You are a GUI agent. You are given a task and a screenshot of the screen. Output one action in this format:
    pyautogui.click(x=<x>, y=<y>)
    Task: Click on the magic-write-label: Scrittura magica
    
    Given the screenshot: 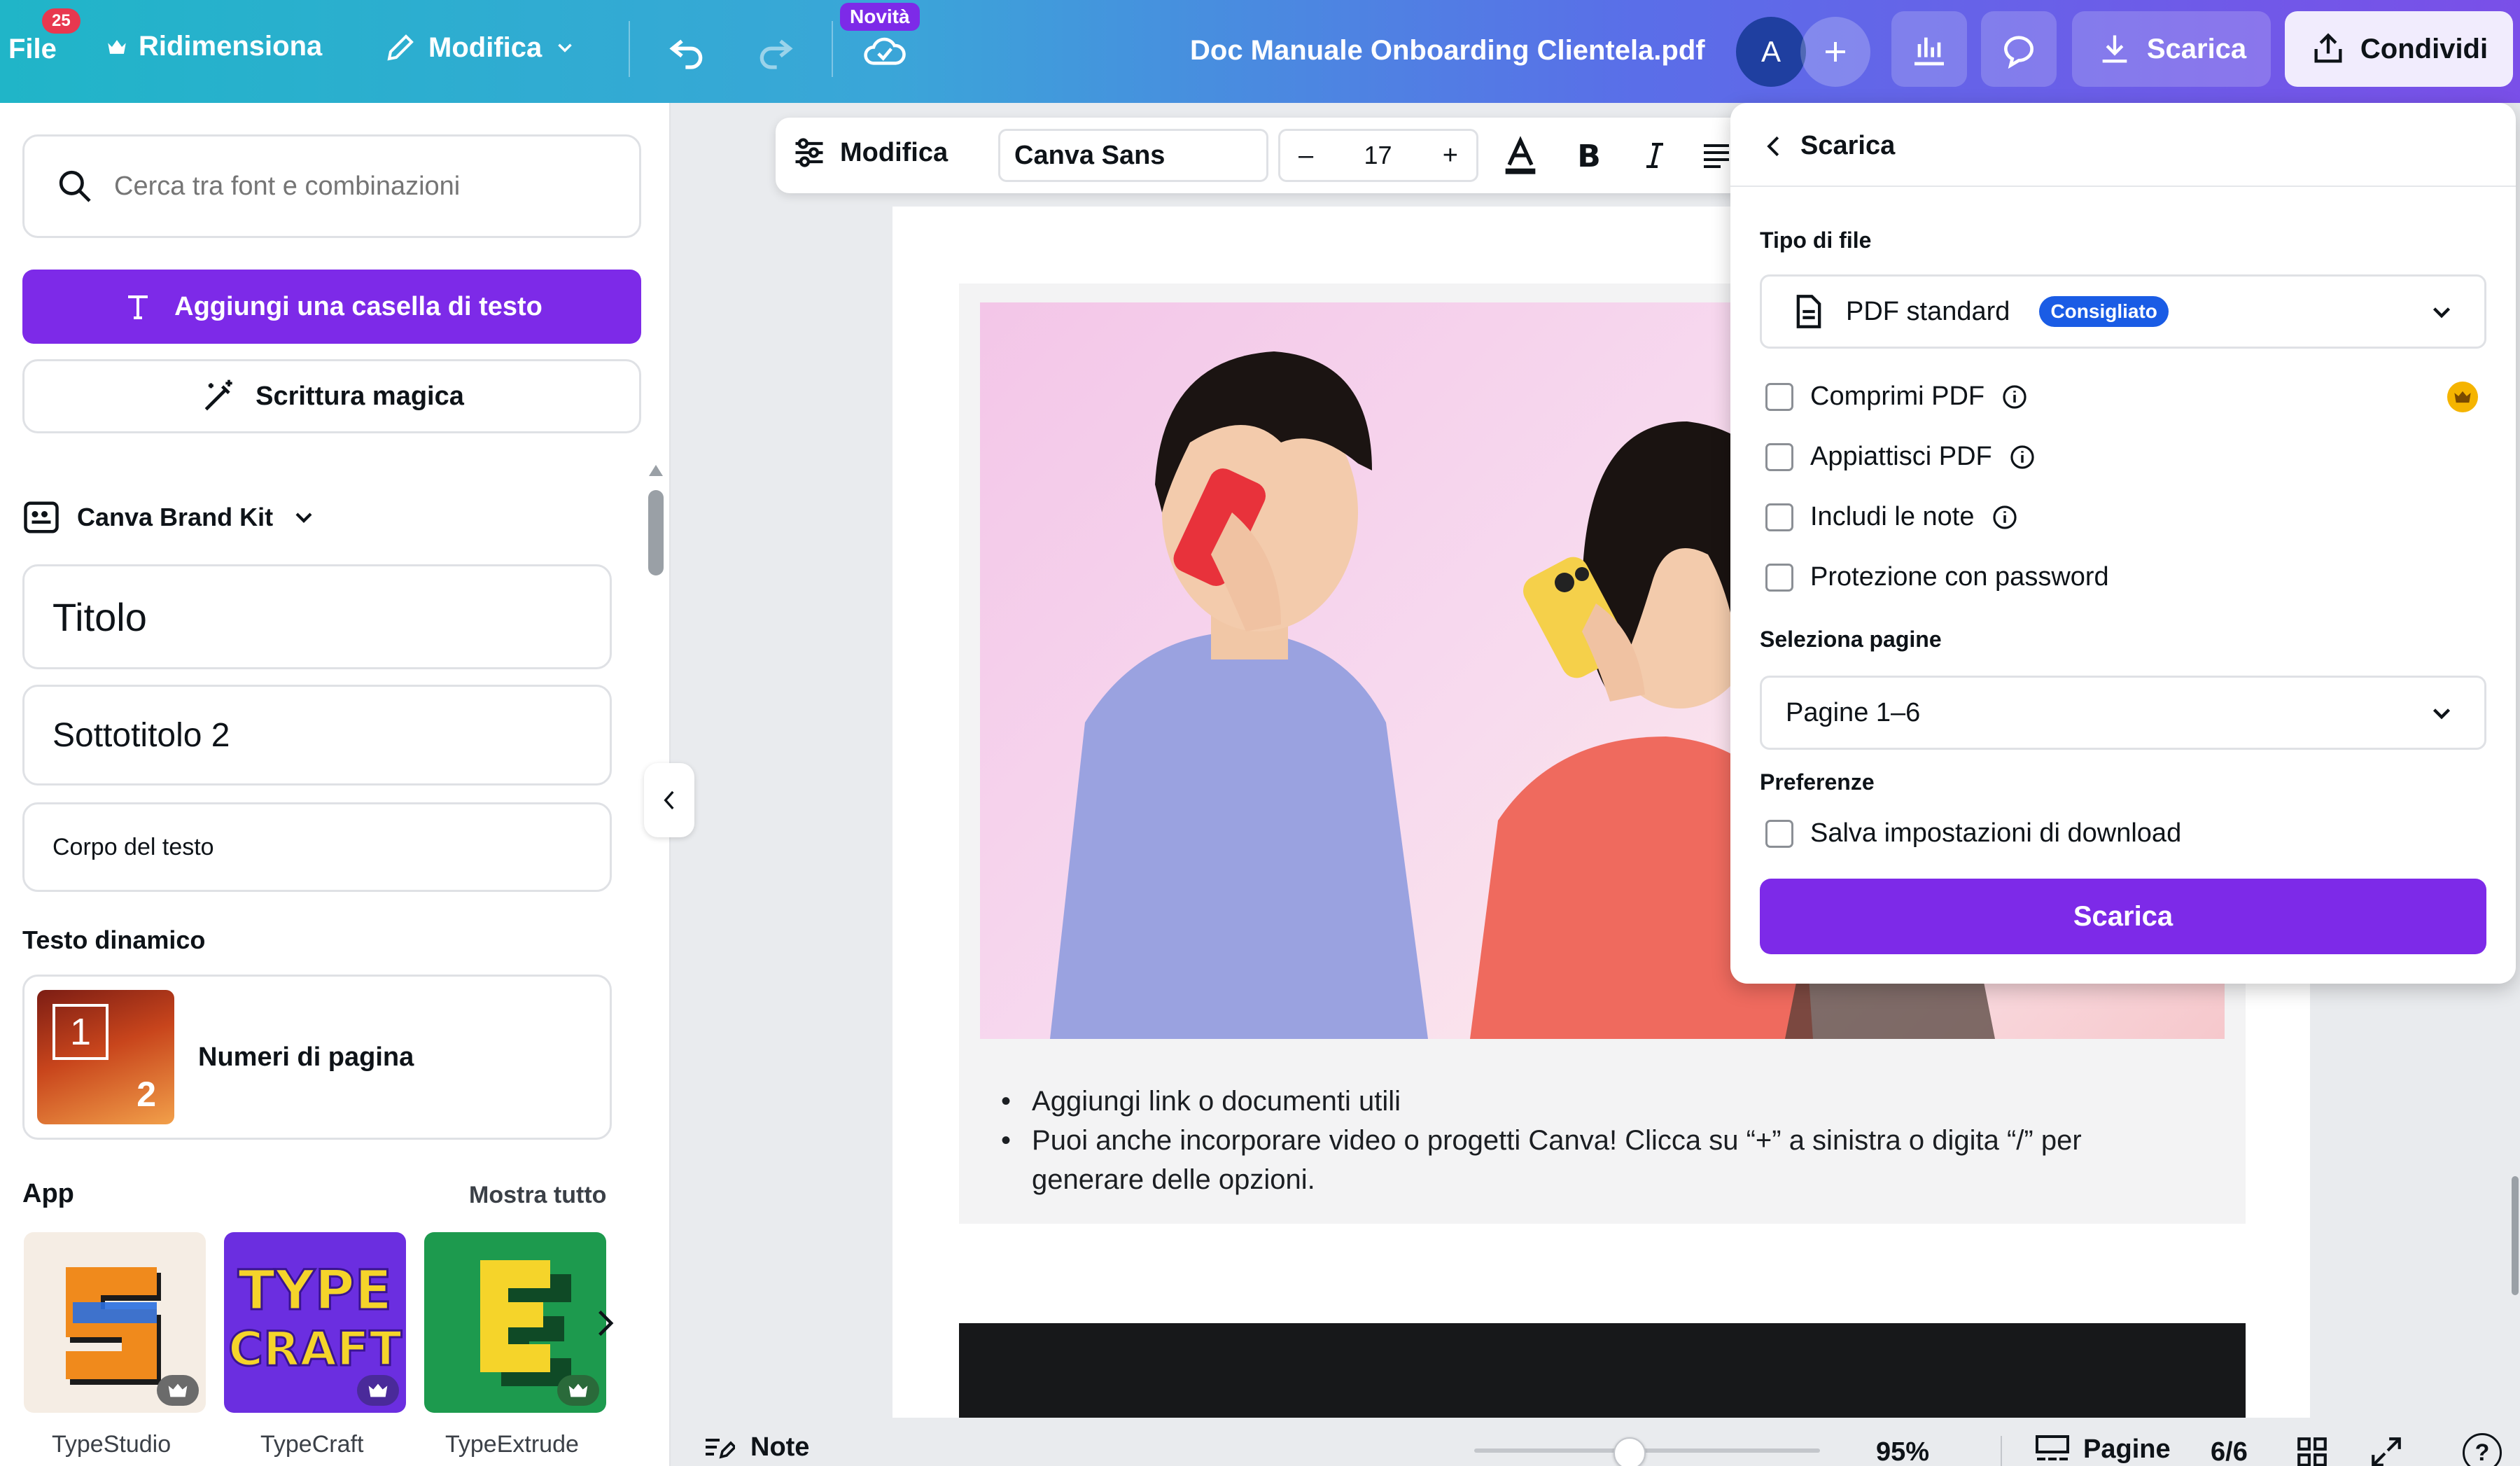 What is the action you would take?
    pyautogui.click(x=359, y=396)
    